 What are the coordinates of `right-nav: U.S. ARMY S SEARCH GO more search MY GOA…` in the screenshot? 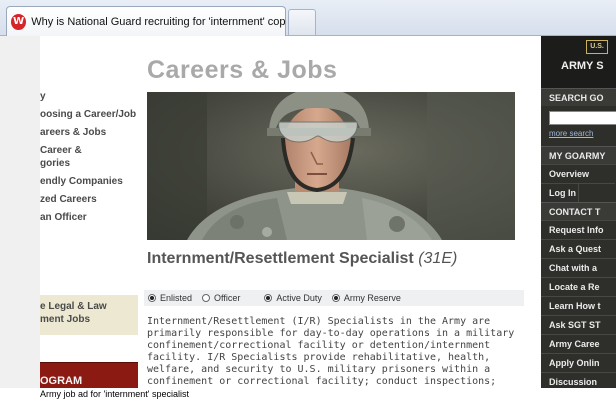 It's located at (578, 212).